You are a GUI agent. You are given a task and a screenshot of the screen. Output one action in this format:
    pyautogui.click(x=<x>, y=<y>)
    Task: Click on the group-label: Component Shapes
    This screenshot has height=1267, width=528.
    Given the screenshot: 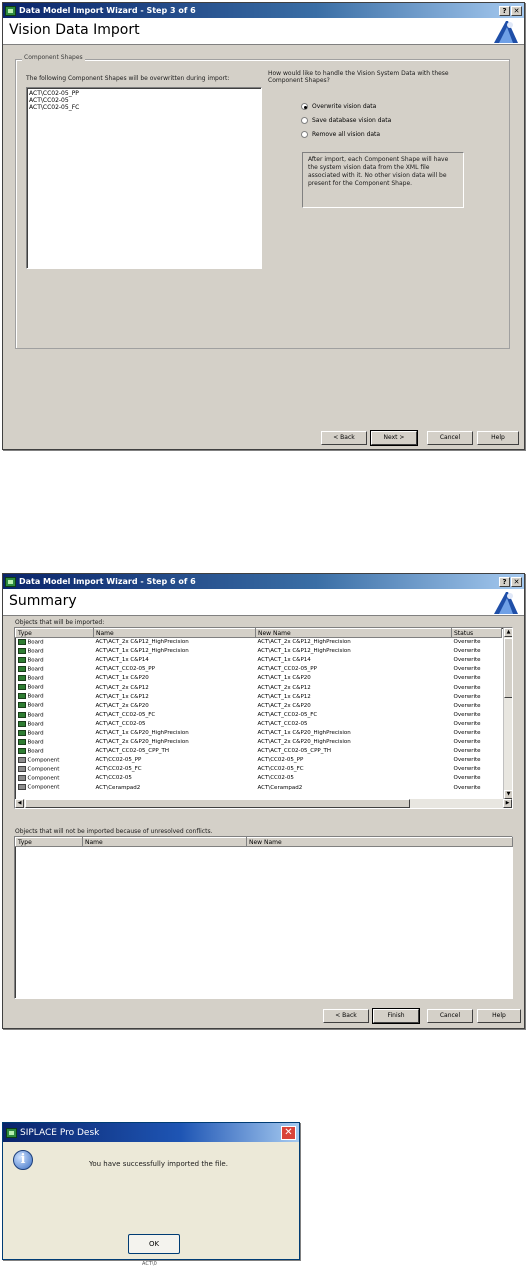 What is the action you would take?
    pyautogui.click(x=53, y=57)
    